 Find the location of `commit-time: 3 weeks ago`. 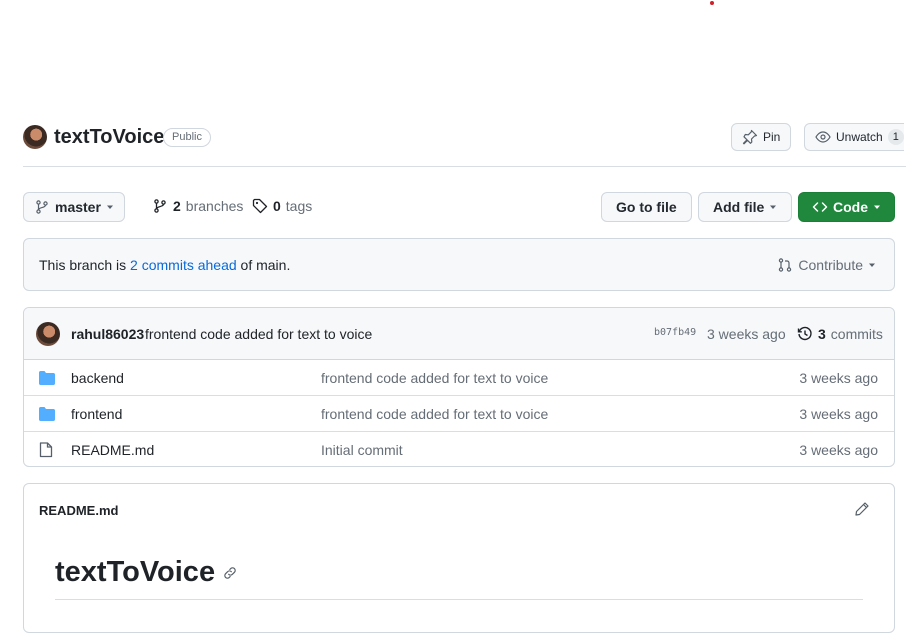

commit-time: 3 weeks ago is located at coordinates (746, 334).